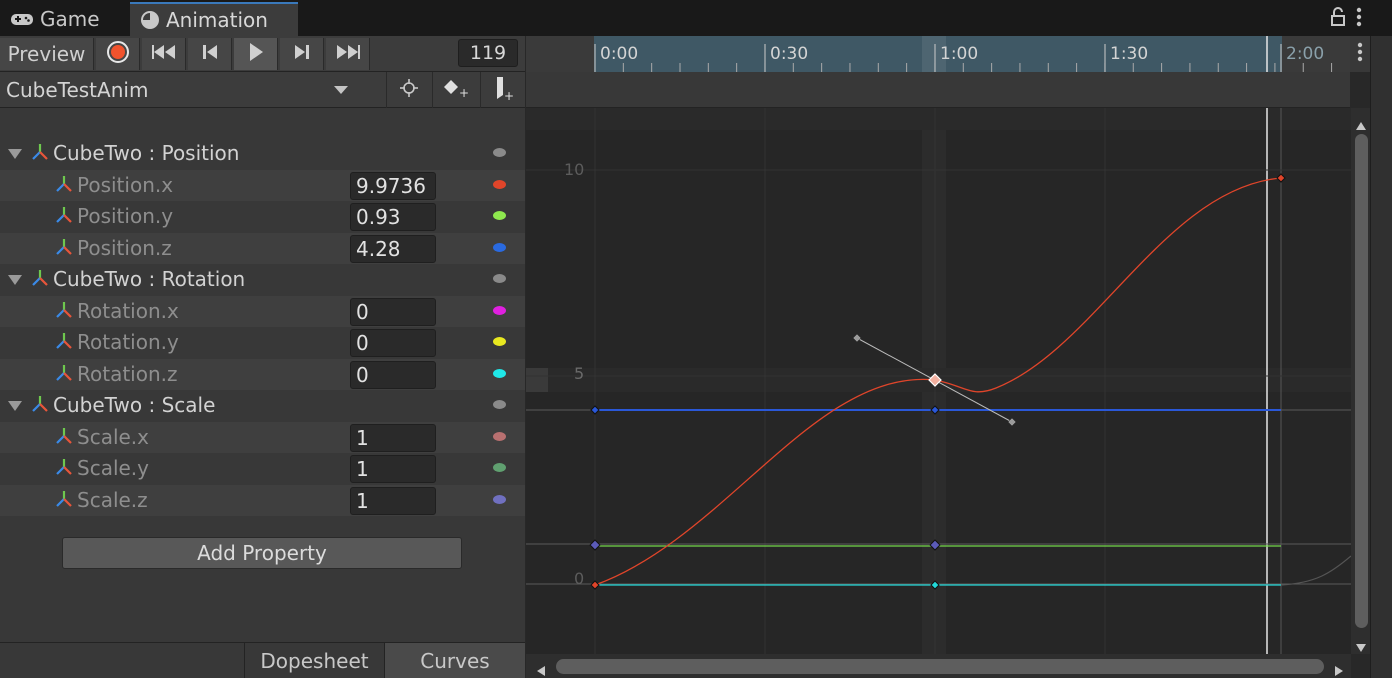 The height and width of the screenshot is (678, 1392). What do you see at coordinates (789, 54) in the screenshot?
I see `ruler-tick-label: 0:30` at bounding box center [789, 54].